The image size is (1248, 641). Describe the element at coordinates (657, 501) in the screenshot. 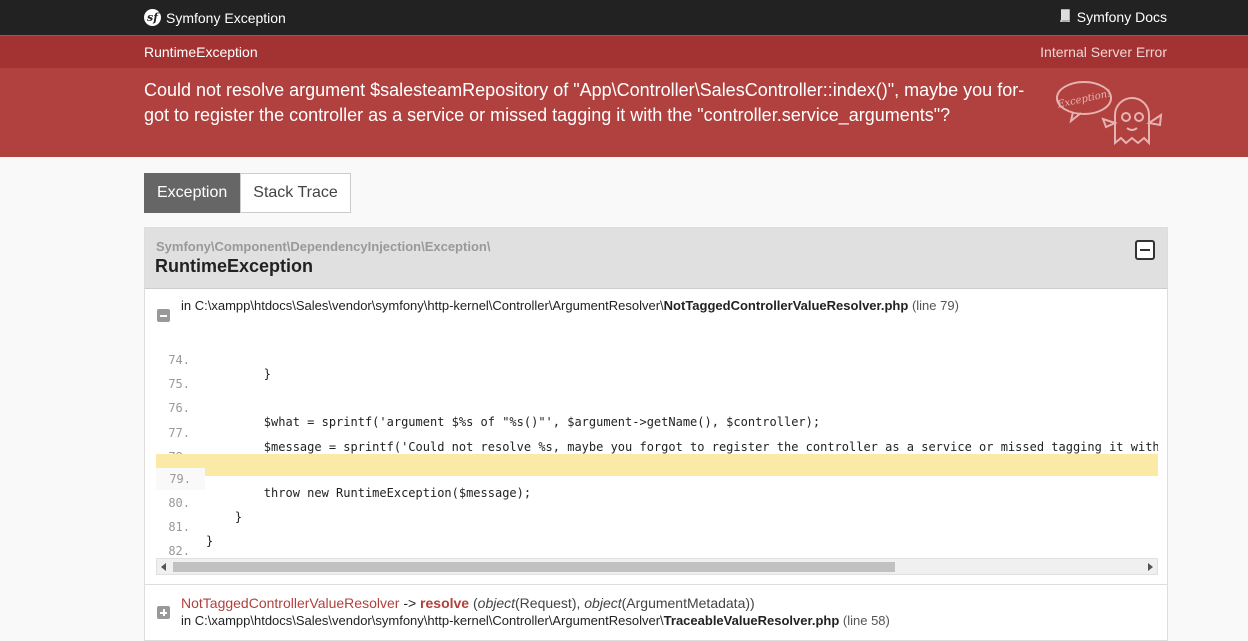

I see `code-line: 80. }` at that location.